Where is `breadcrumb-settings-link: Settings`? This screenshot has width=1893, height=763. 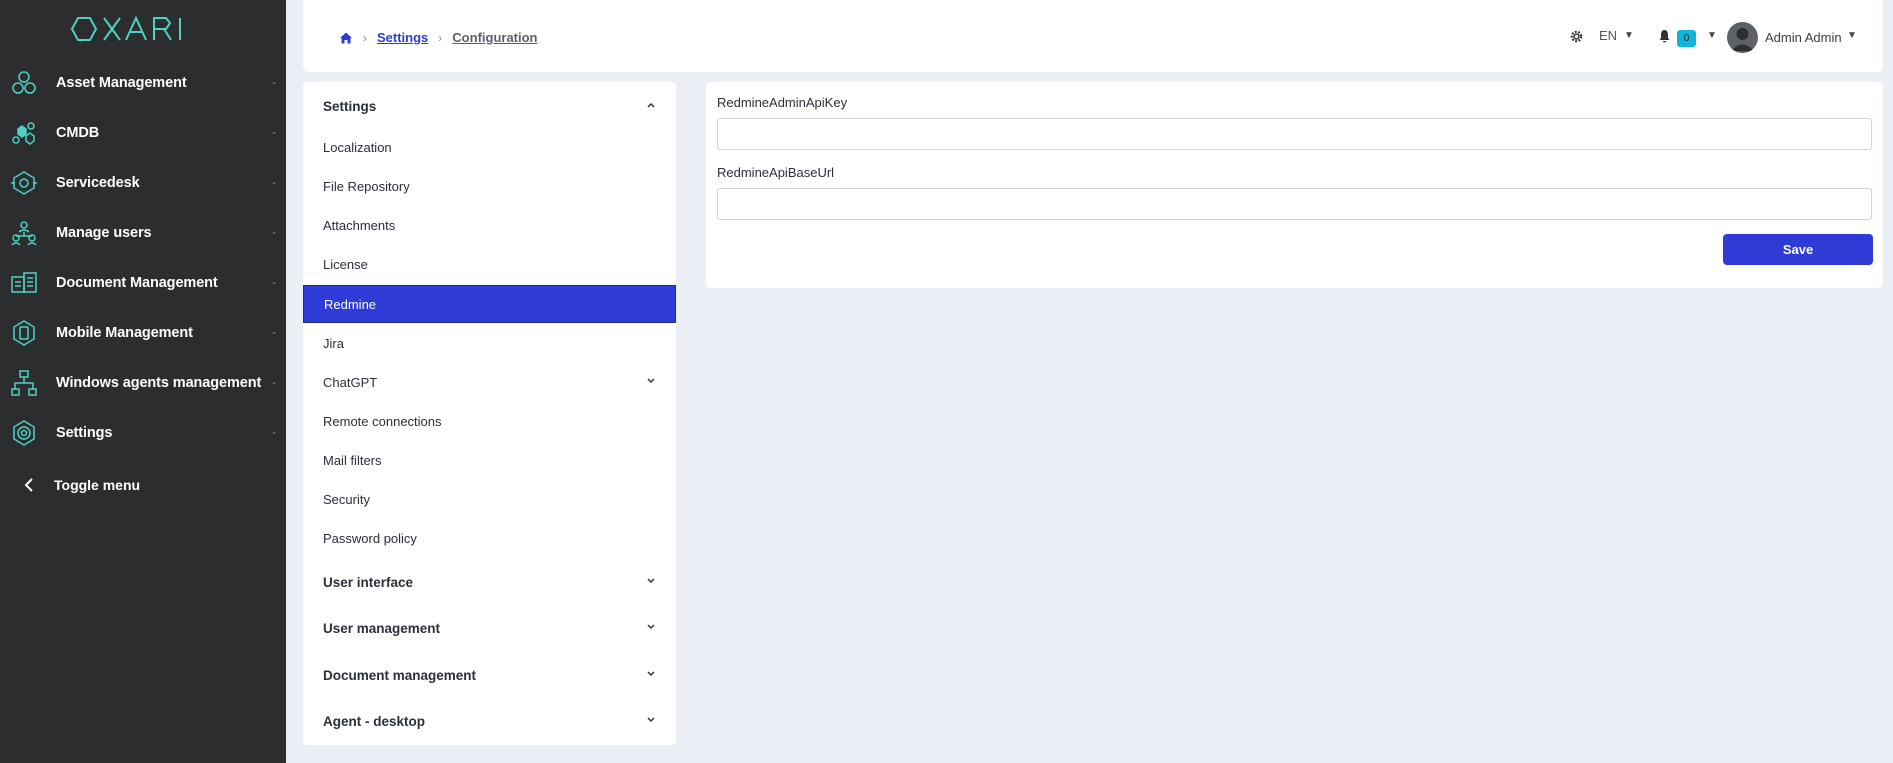 breadcrumb-settings-link: Settings is located at coordinates (402, 37).